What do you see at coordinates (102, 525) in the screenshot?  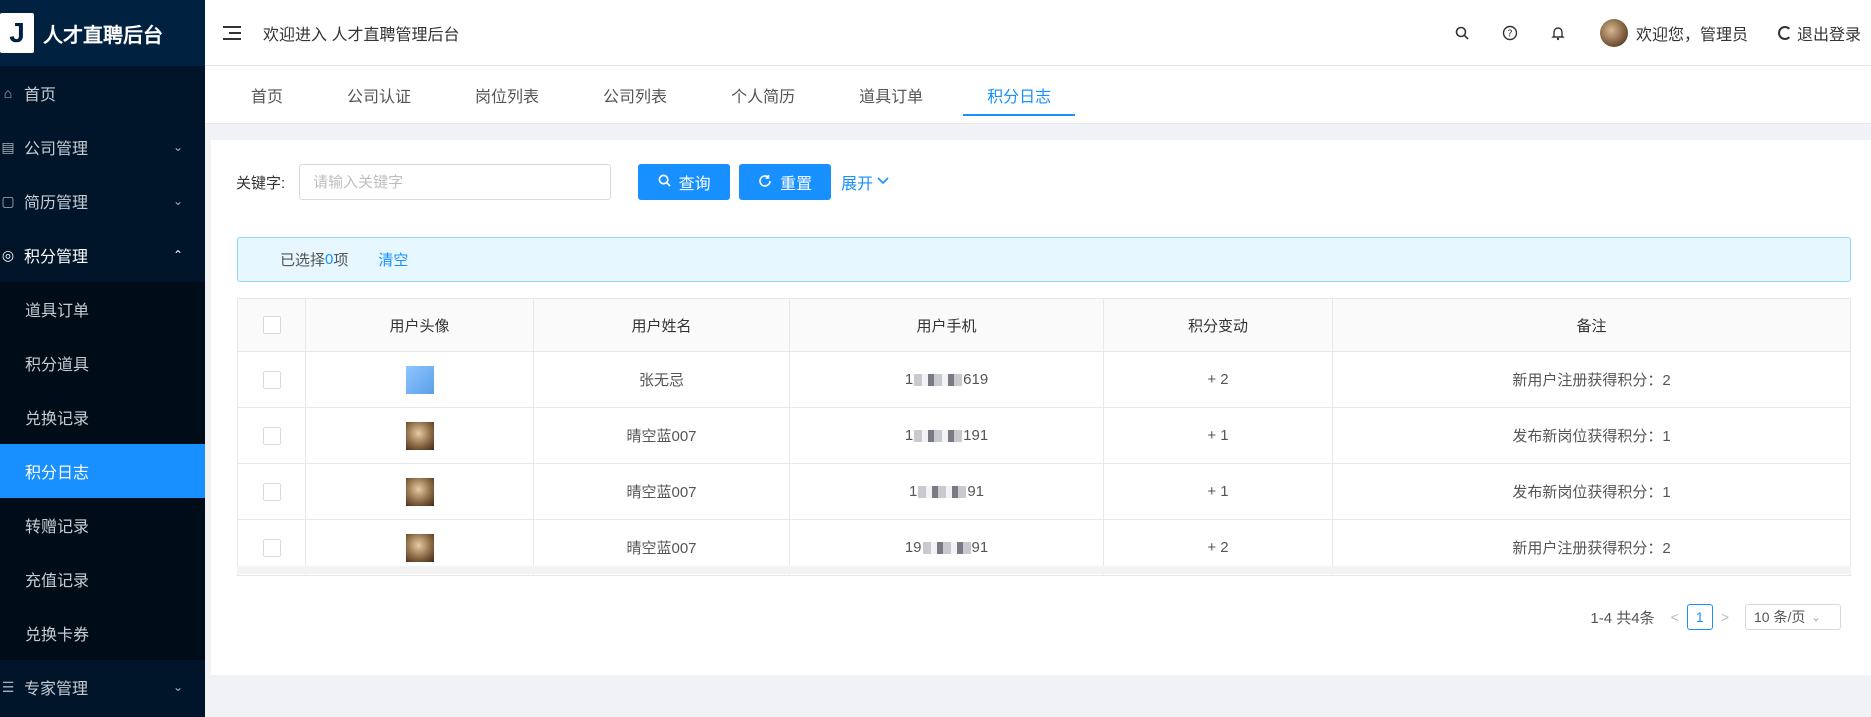 I see `sidebar-subitem-transfer-records: 转赠记录` at bounding box center [102, 525].